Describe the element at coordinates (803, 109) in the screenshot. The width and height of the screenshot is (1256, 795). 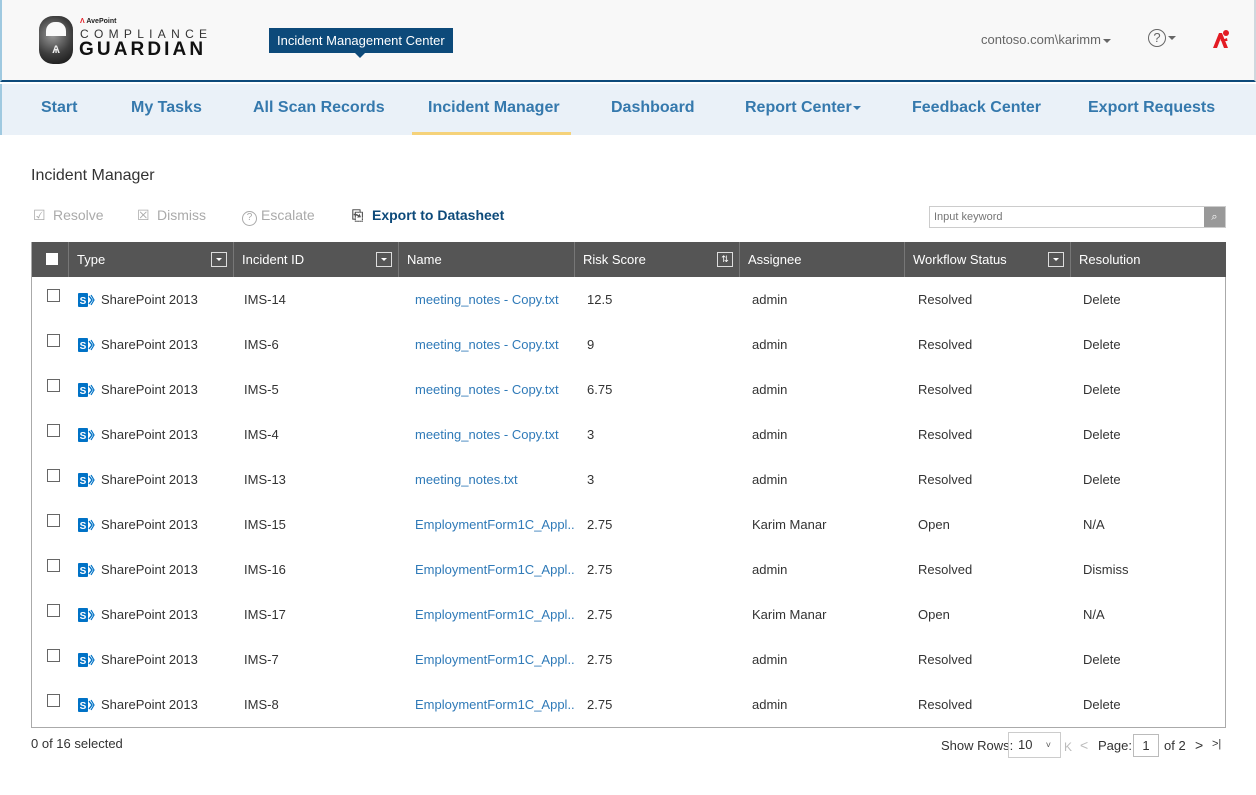
I see `nav-report-center: Report Center` at that location.